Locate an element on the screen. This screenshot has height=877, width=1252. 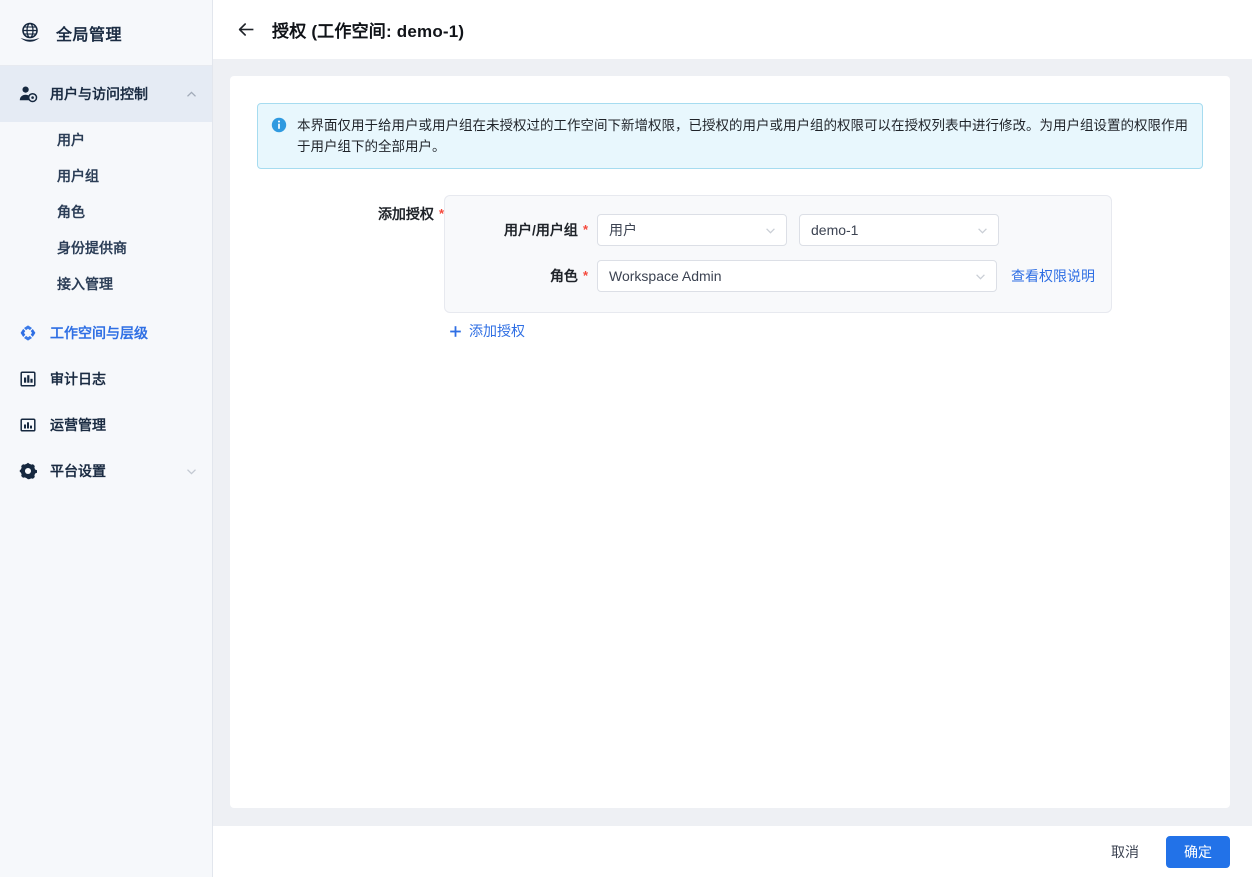
section-label: 添加授权 * is located at coordinates (350, 209).